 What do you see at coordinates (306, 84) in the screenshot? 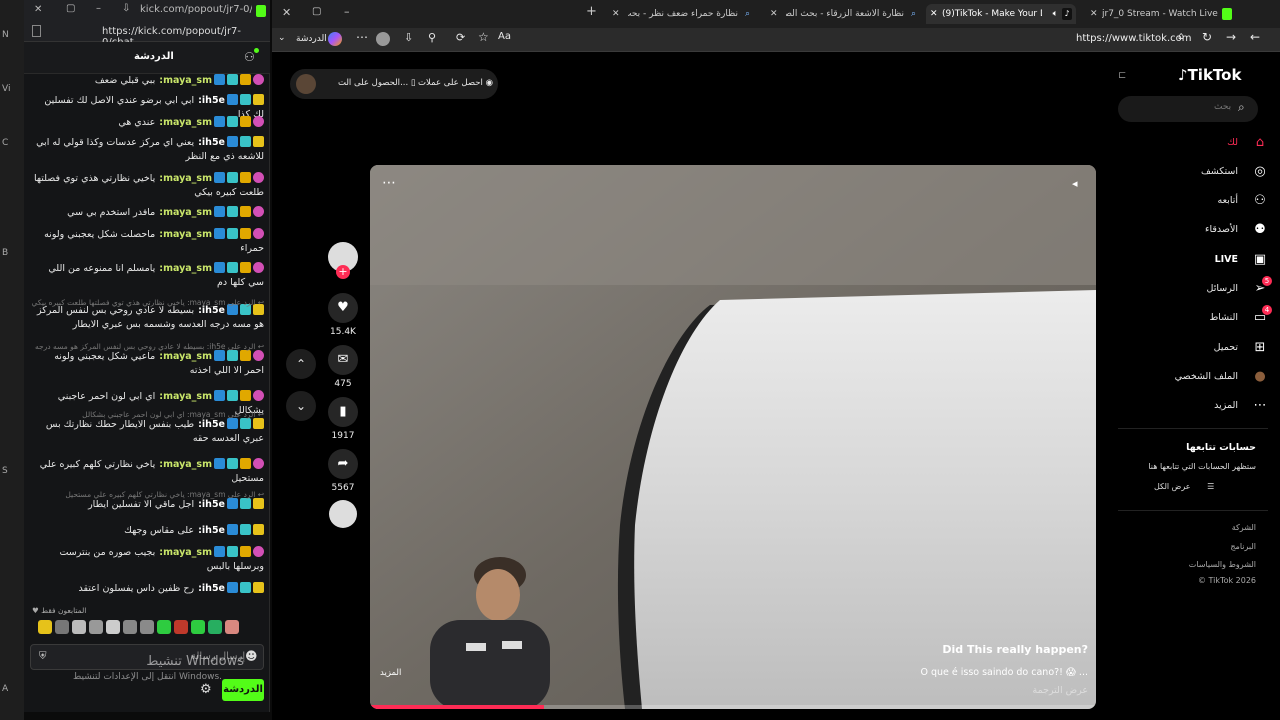
I see `user-avatar` at bounding box center [306, 84].